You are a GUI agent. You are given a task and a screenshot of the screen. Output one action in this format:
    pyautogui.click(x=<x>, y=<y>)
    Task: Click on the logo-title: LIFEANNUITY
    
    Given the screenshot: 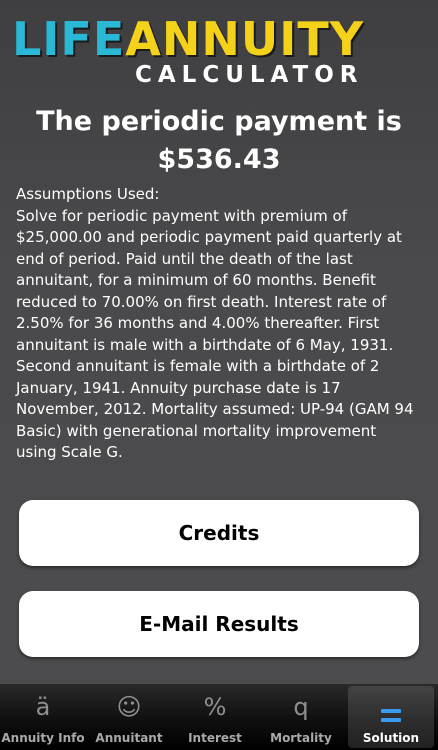 What is the action you would take?
    pyautogui.click(x=188, y=39)
    